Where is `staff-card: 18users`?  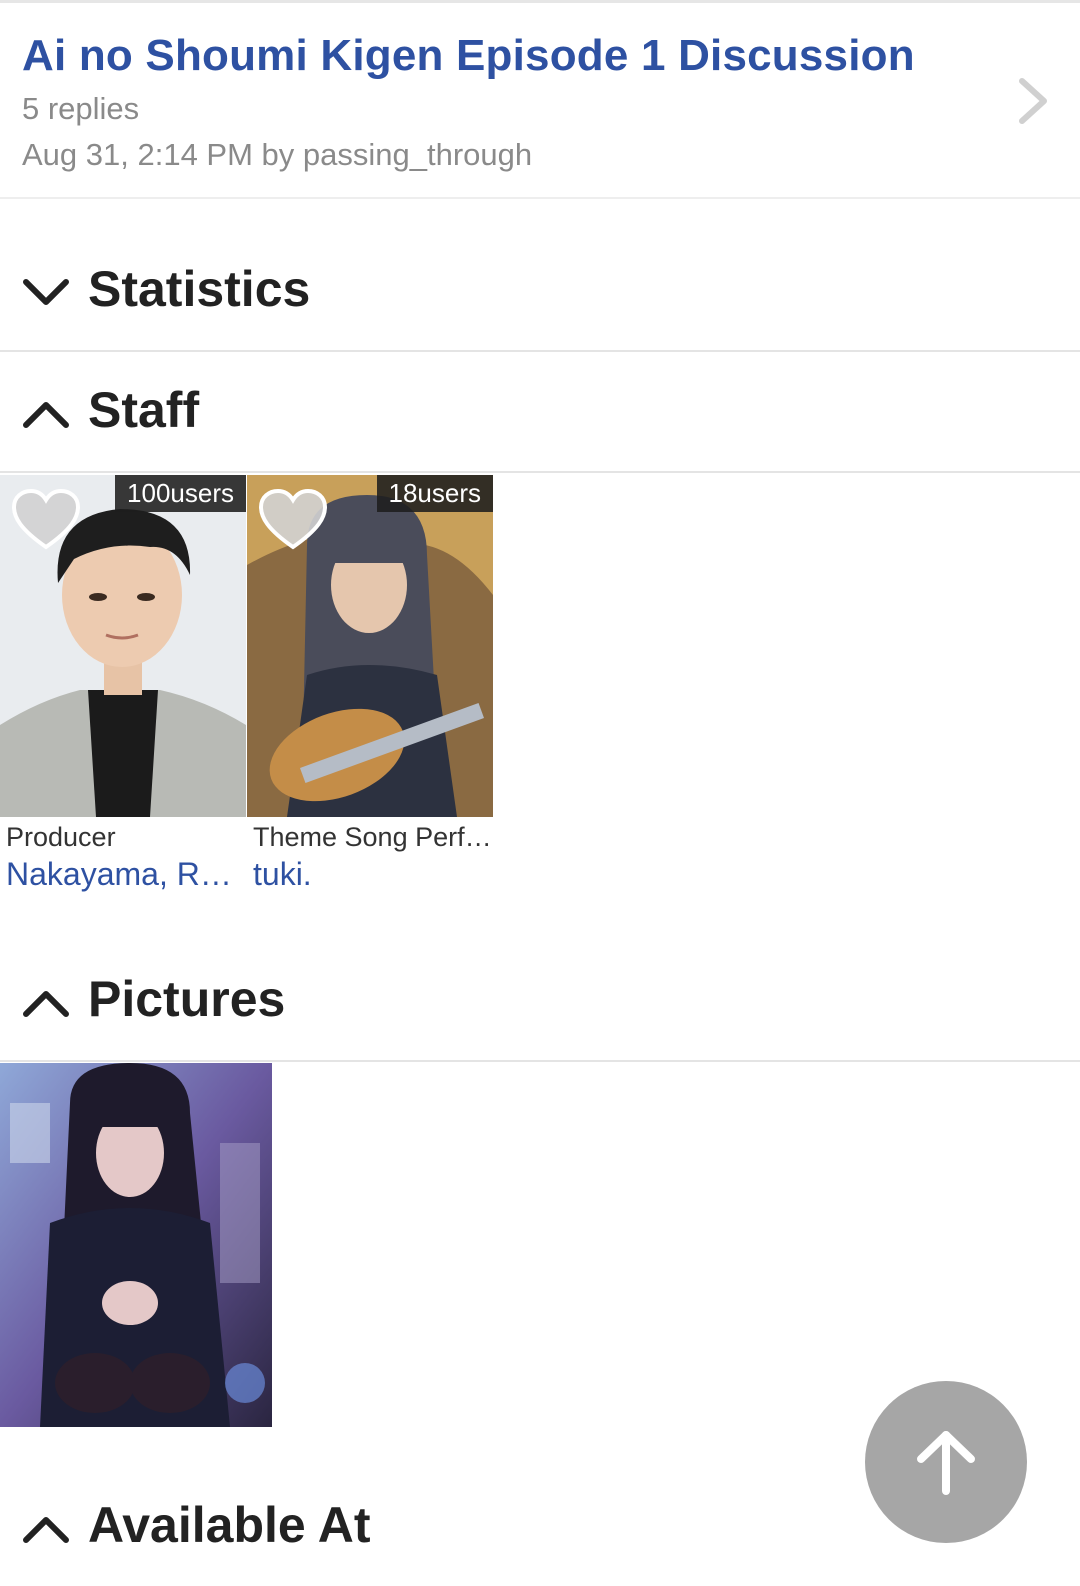 staff-card: 18users is located at coordinates (370, 646).